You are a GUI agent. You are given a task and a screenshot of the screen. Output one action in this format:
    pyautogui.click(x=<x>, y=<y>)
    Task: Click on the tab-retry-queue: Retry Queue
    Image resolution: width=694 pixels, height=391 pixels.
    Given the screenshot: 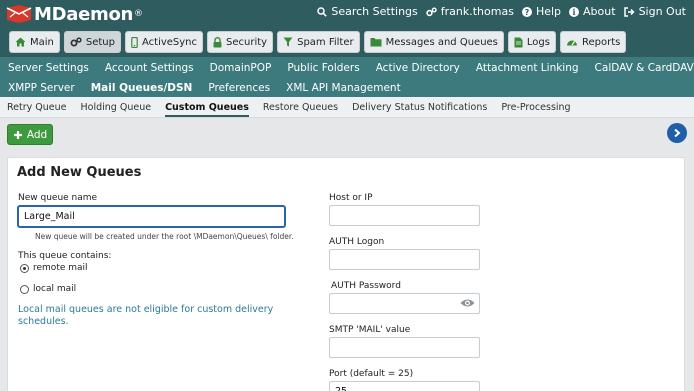 What is the action you would take?
    pyautogui.click(x=37, y=107)
    